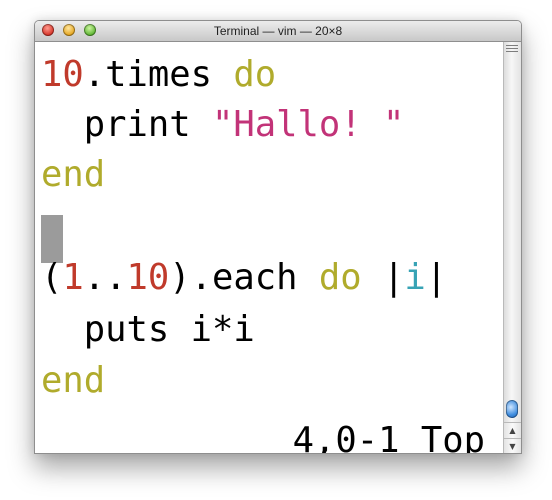 This screenshot has width=552, height=500. Describe the element at coordinates (512, 430) in the screenshot. I see `arrow-up-icon: ▲` at that location.